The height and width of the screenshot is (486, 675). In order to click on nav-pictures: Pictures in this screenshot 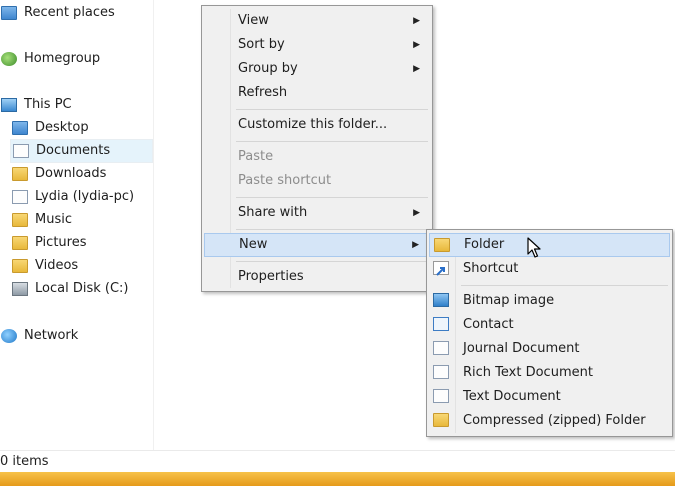, I will do `click(80, 243)`.